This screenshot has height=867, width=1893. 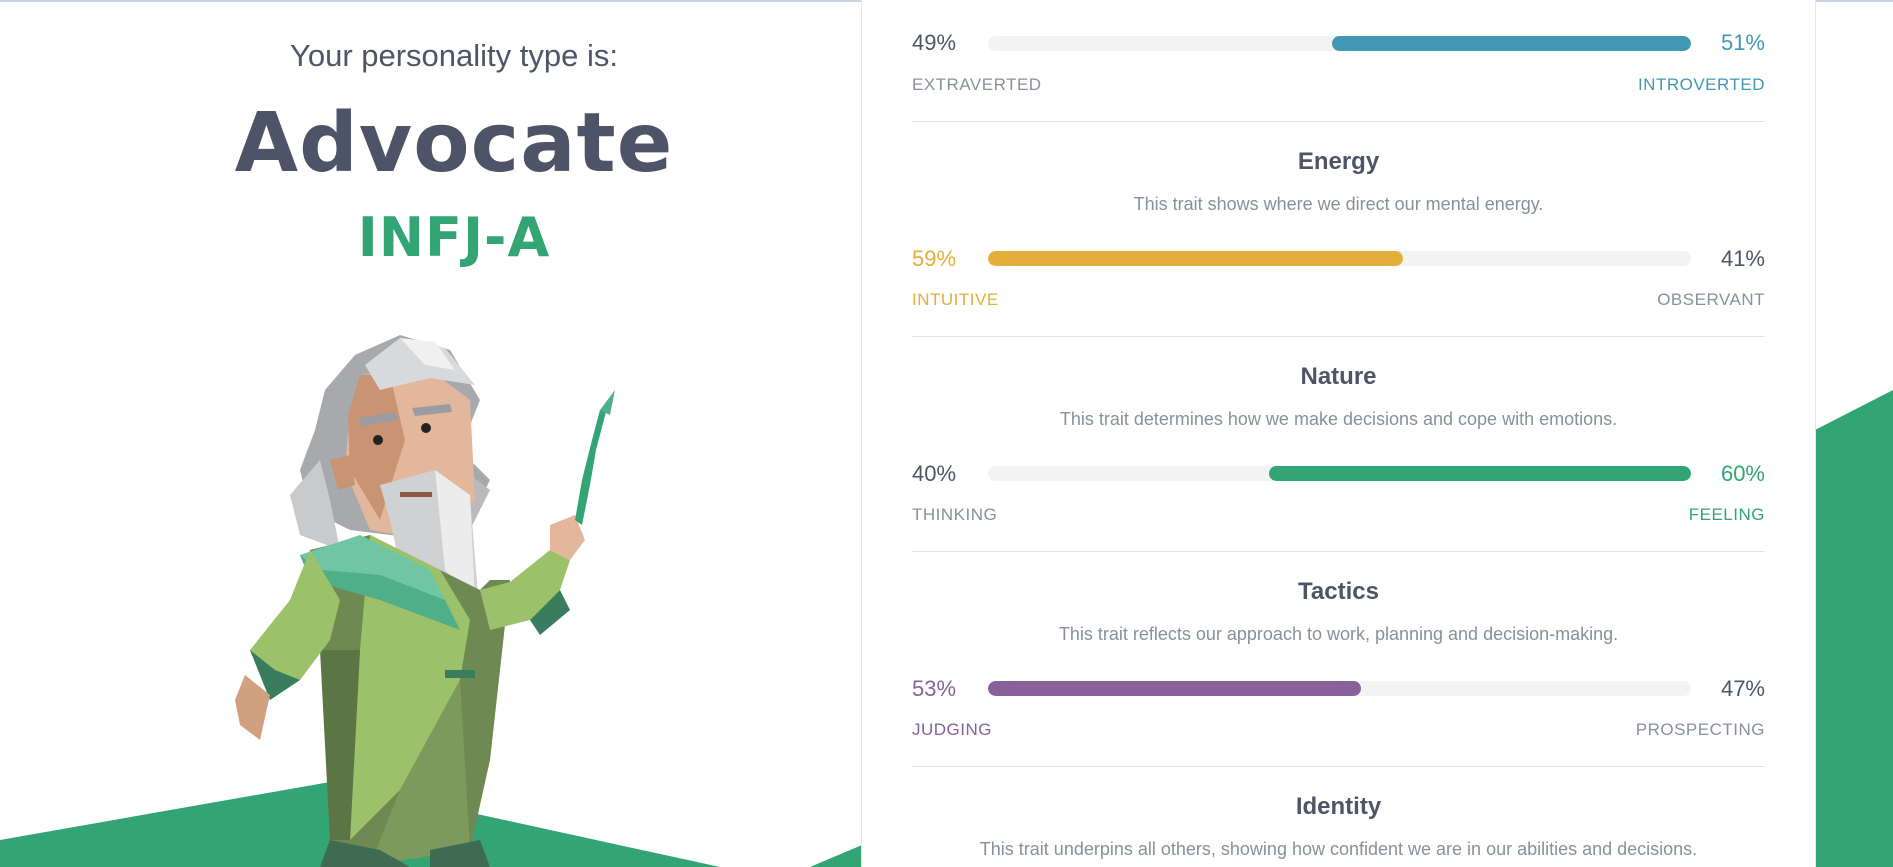 I want to click on trait-right-label: INTROVERTED, so click(x=1701, y=84).